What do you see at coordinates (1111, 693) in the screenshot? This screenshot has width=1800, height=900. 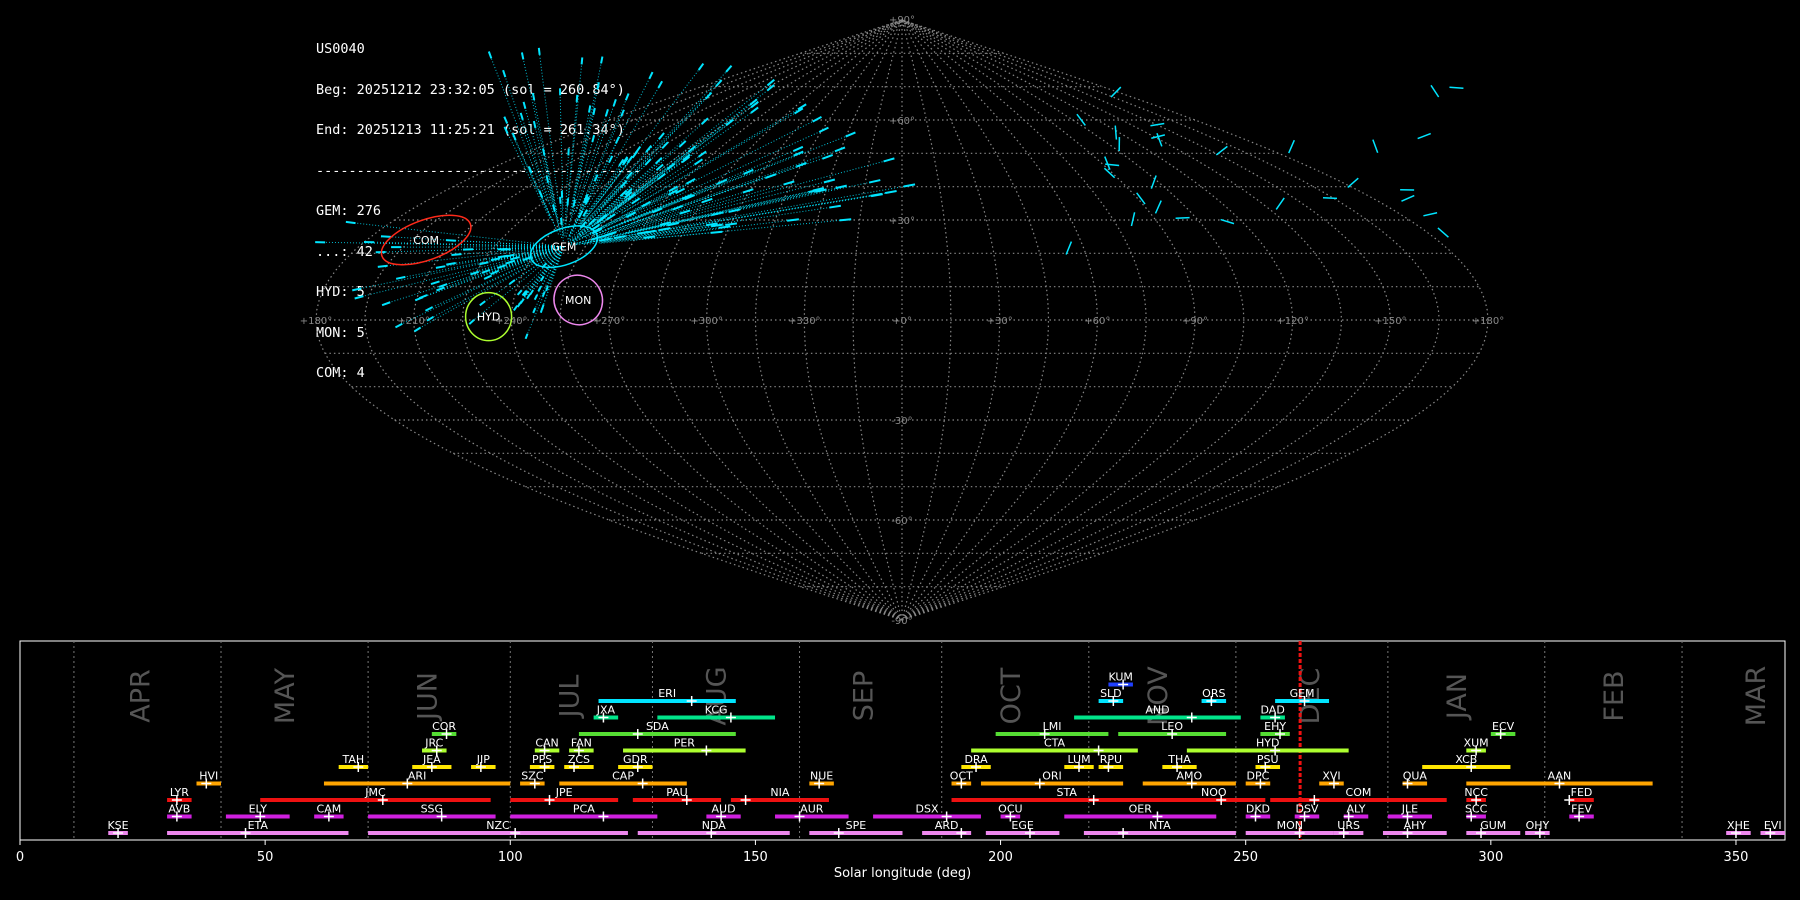 I see `shower-label: SLD` at bounding box center [1111, 693].